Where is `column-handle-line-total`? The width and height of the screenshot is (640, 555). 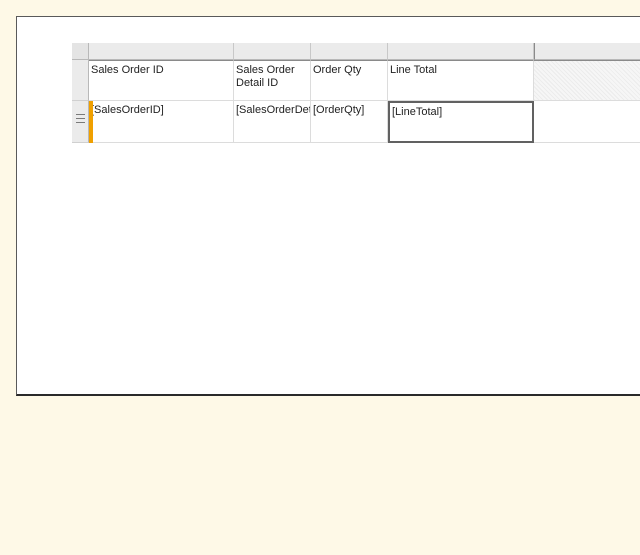
column-handle-line-total is located at coordinates (461, 51).